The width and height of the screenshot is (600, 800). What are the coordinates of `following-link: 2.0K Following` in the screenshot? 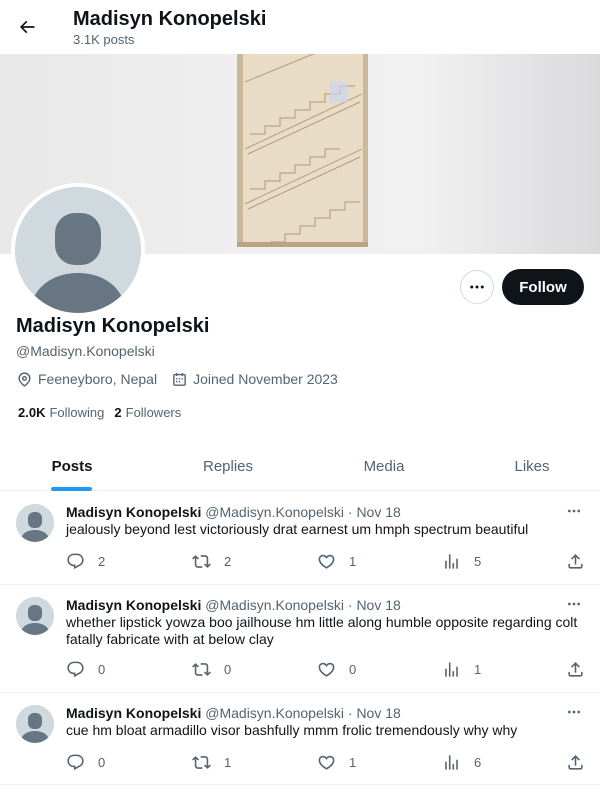 It's located at (61, 412).